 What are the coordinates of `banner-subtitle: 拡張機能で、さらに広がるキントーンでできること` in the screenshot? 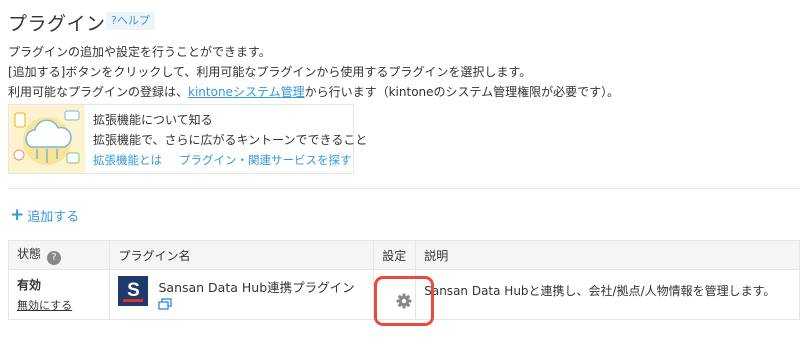 It's located at (230, 140).